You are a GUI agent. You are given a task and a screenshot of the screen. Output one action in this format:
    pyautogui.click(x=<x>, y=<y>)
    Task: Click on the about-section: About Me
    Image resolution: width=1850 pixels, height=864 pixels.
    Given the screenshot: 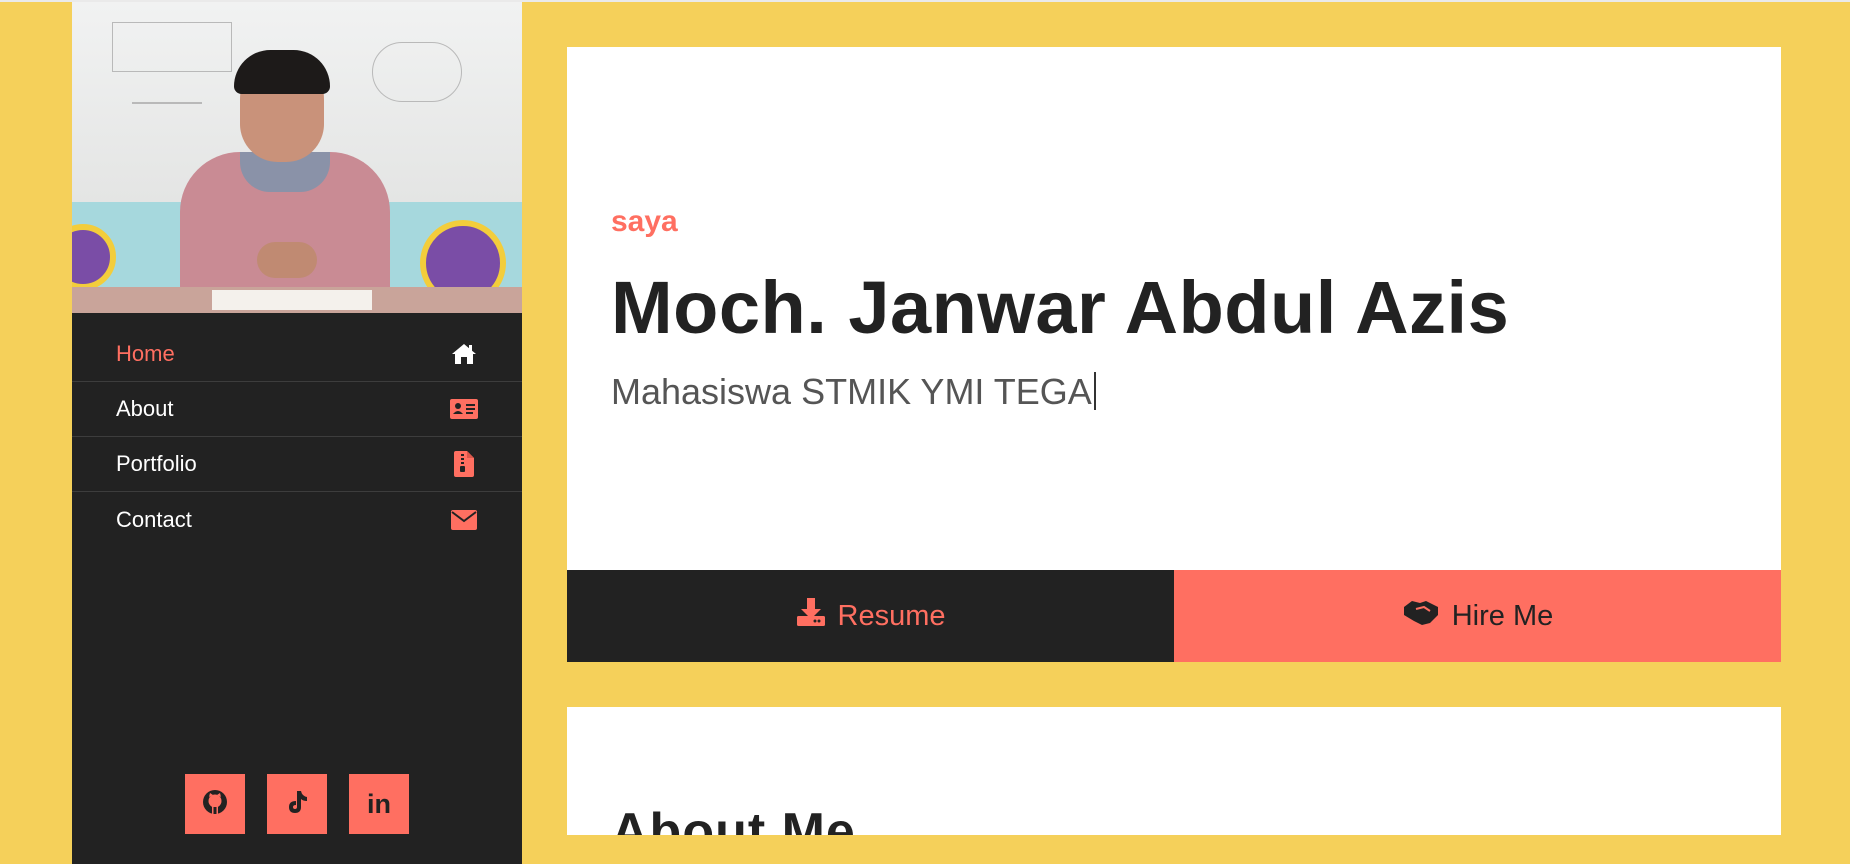 What is the action you would take?
    pyautogui.click(x=1174, y=771)
    